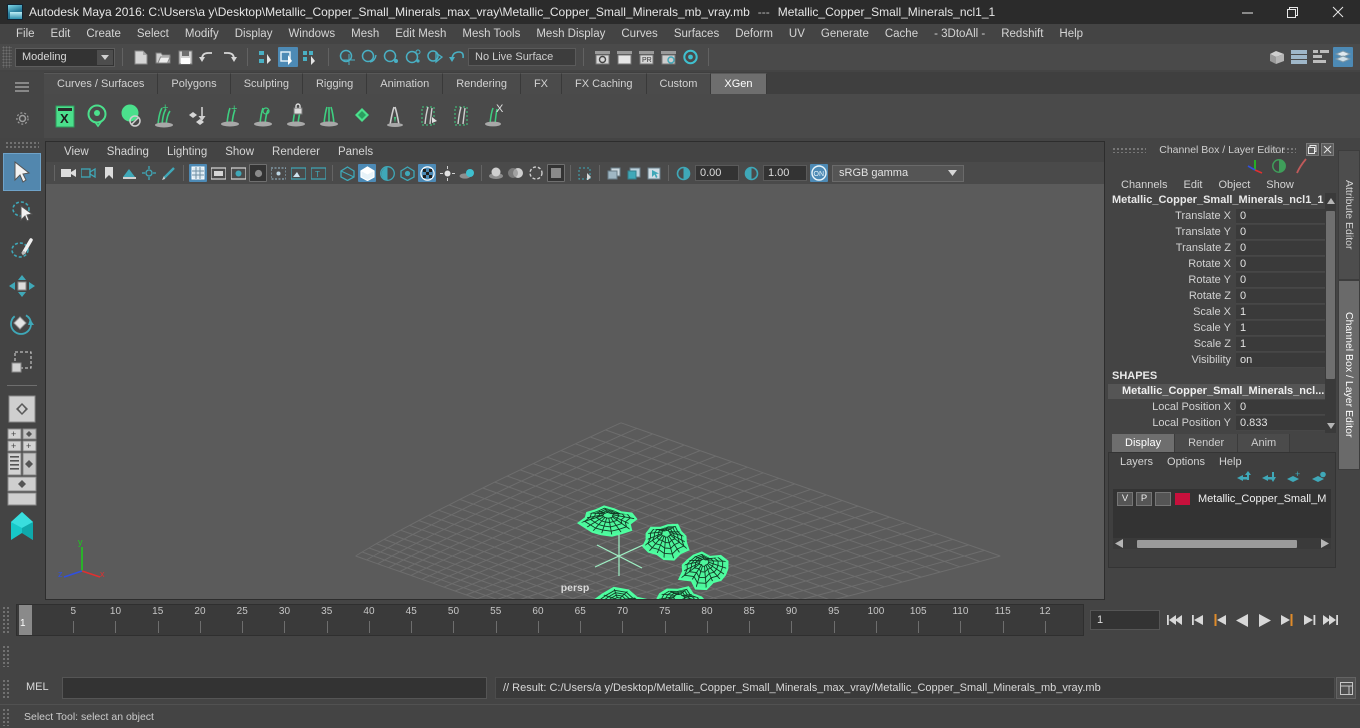 The height and width of the screenshot is (728, 1360). What do you see at coordinates (22, 87) in the screenshot?
I see `shelf-options-grip` at bounding box center [22, 87].